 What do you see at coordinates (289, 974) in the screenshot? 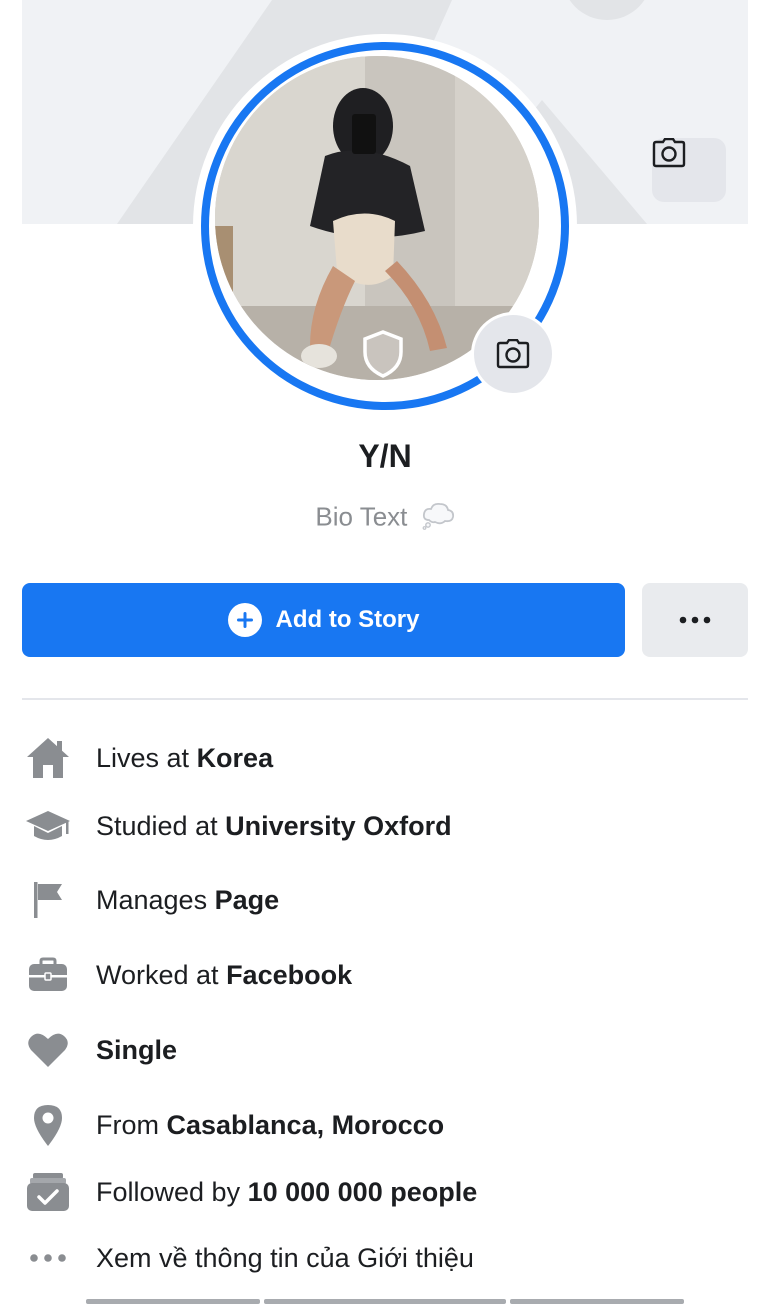
I see `intro-value: Facebook` at bounding box center [289, 974].